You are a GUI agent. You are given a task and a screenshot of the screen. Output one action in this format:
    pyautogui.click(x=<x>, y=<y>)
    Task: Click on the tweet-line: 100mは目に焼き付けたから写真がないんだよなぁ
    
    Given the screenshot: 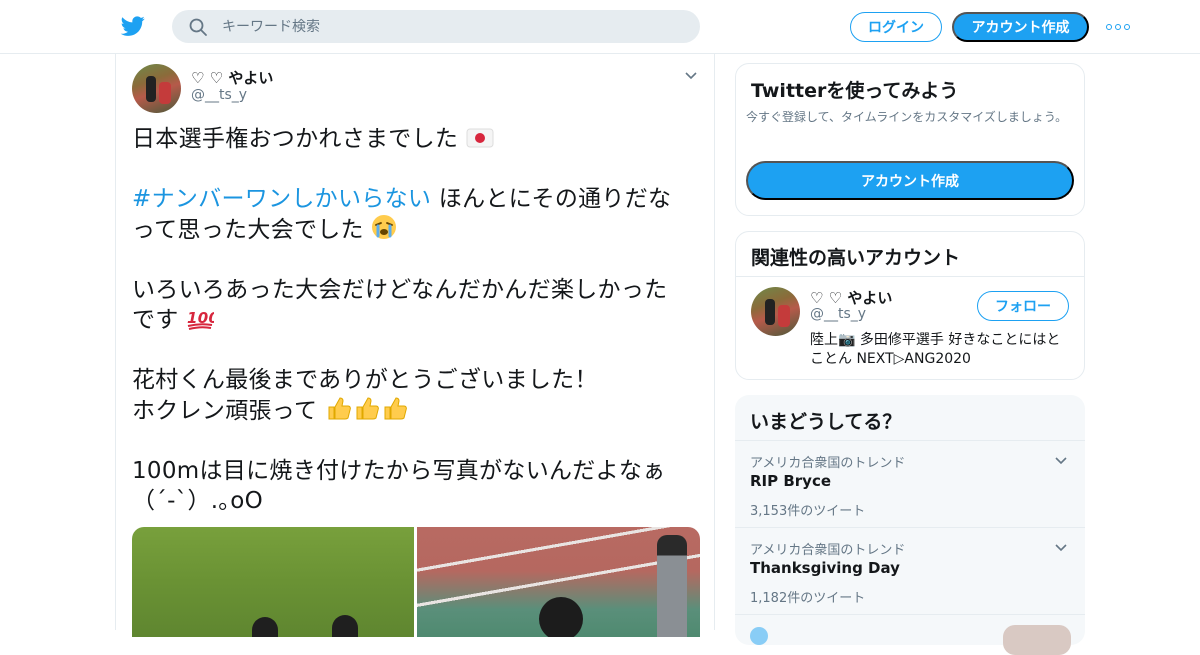 What is the action you would take?
    pyautogui.click(x=399, y=471)
    